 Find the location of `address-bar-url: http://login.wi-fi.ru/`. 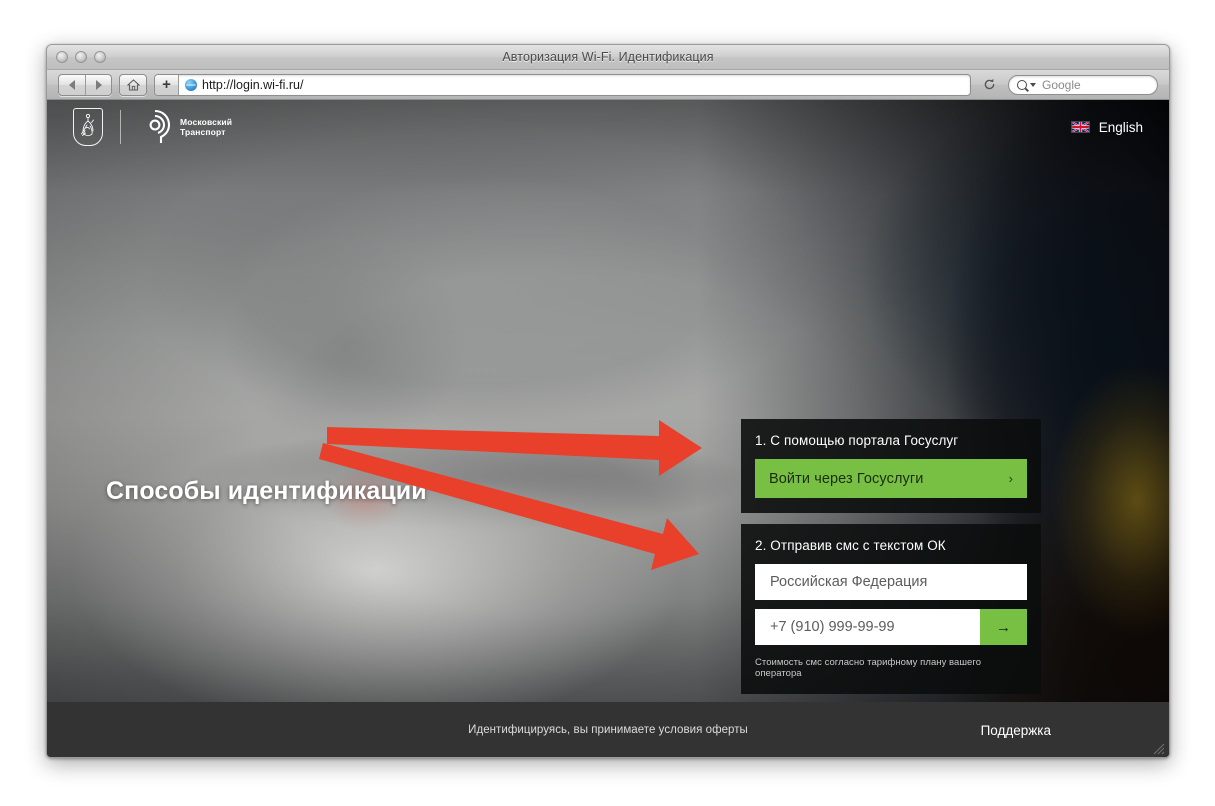

address-bar-url: http://login.wi-fi.ru/ is located at coordinates (253, 84).